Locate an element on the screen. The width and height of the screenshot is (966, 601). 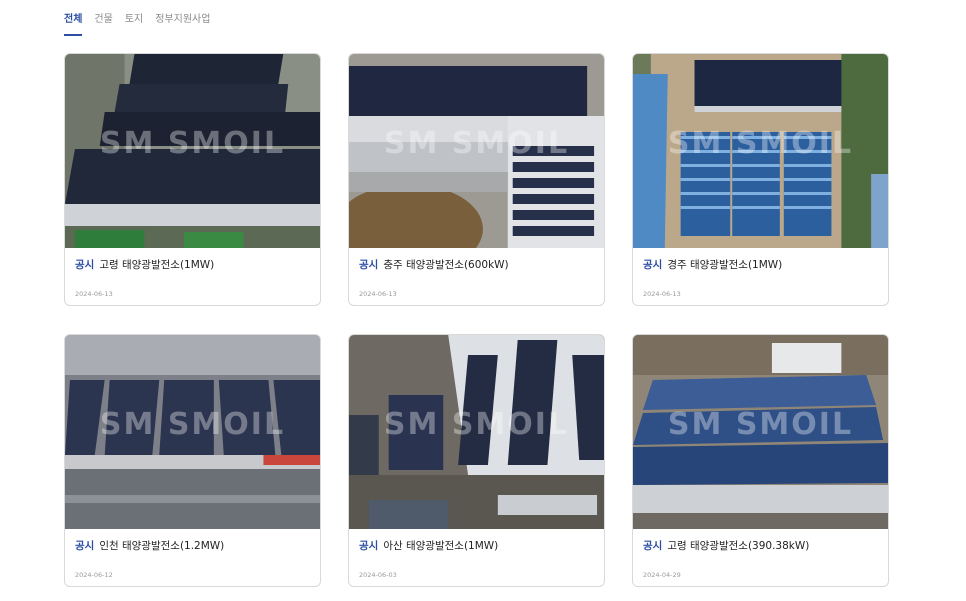
tab-building: 건물 is located at coordinates (103, 24).